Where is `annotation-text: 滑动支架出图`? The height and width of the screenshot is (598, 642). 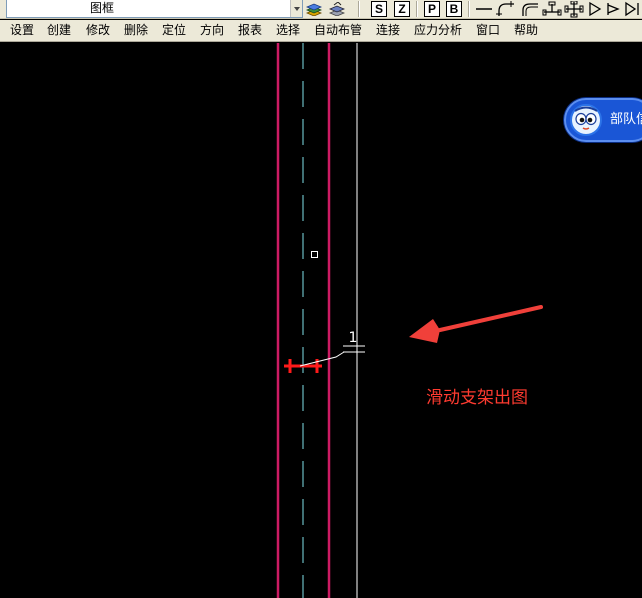 annotation-text: 滑动支架出图 is located at coordinates (477, 398).